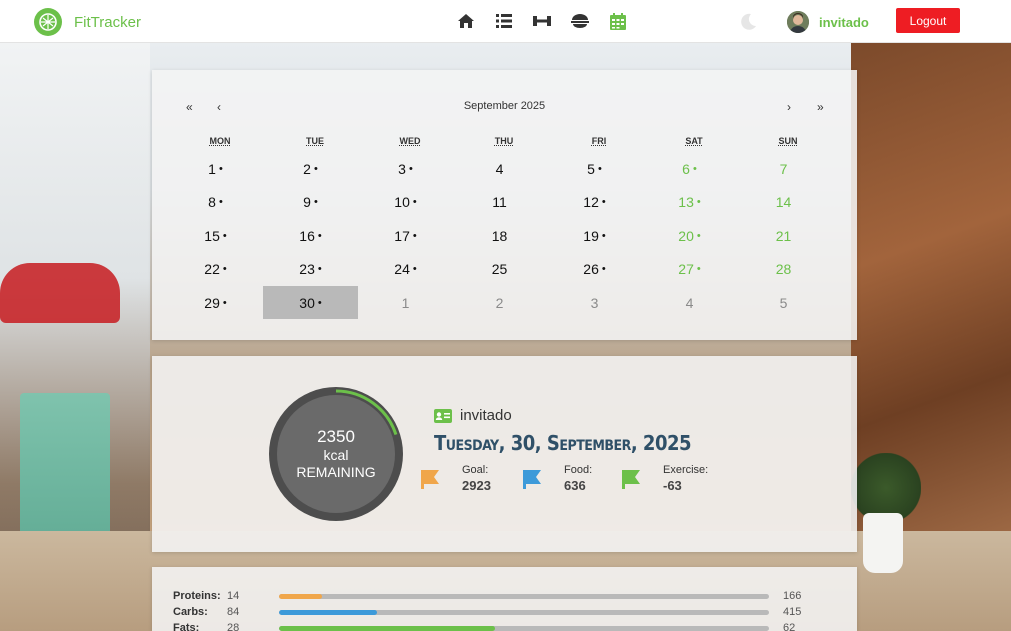  I want to click on calendar-day: 12 •, so click(594, 201).